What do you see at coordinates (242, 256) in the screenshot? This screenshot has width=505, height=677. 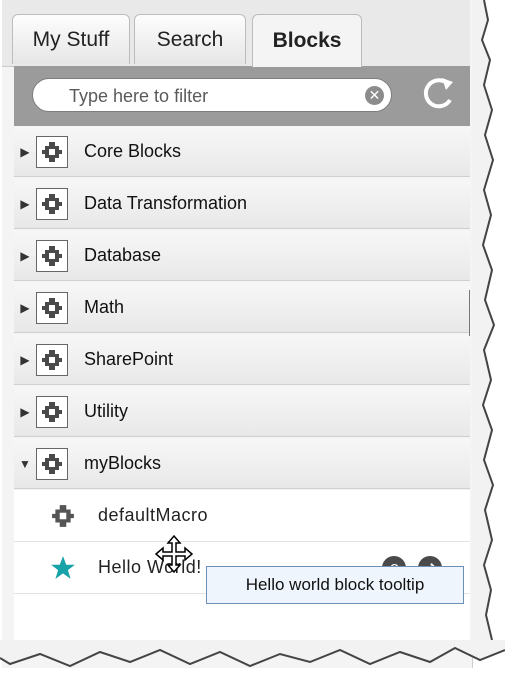 I see `category-database: ▶ Database` at bounding box center [242, 256].